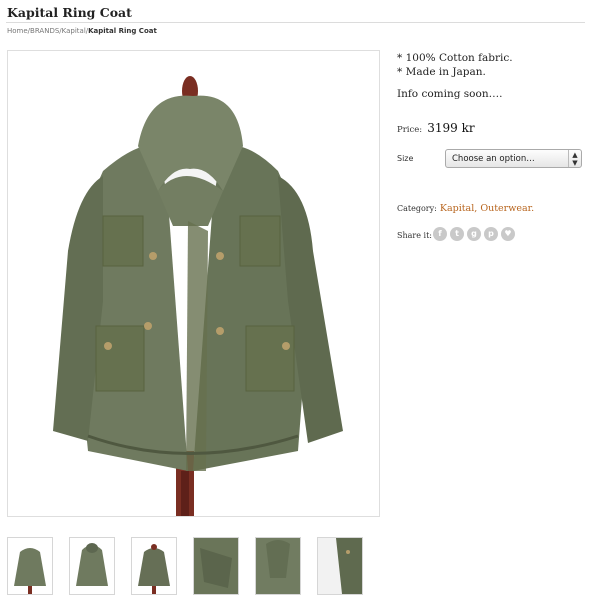  Describe the element at coordinates (508, 234) in the screenshot. I see `heart-icon: ♥` at that location.